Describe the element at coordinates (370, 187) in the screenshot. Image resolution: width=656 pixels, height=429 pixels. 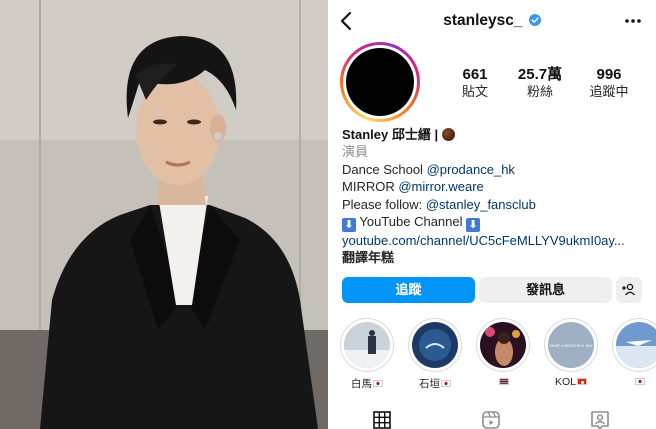
I see `bio-text: MIRROR` at that location.